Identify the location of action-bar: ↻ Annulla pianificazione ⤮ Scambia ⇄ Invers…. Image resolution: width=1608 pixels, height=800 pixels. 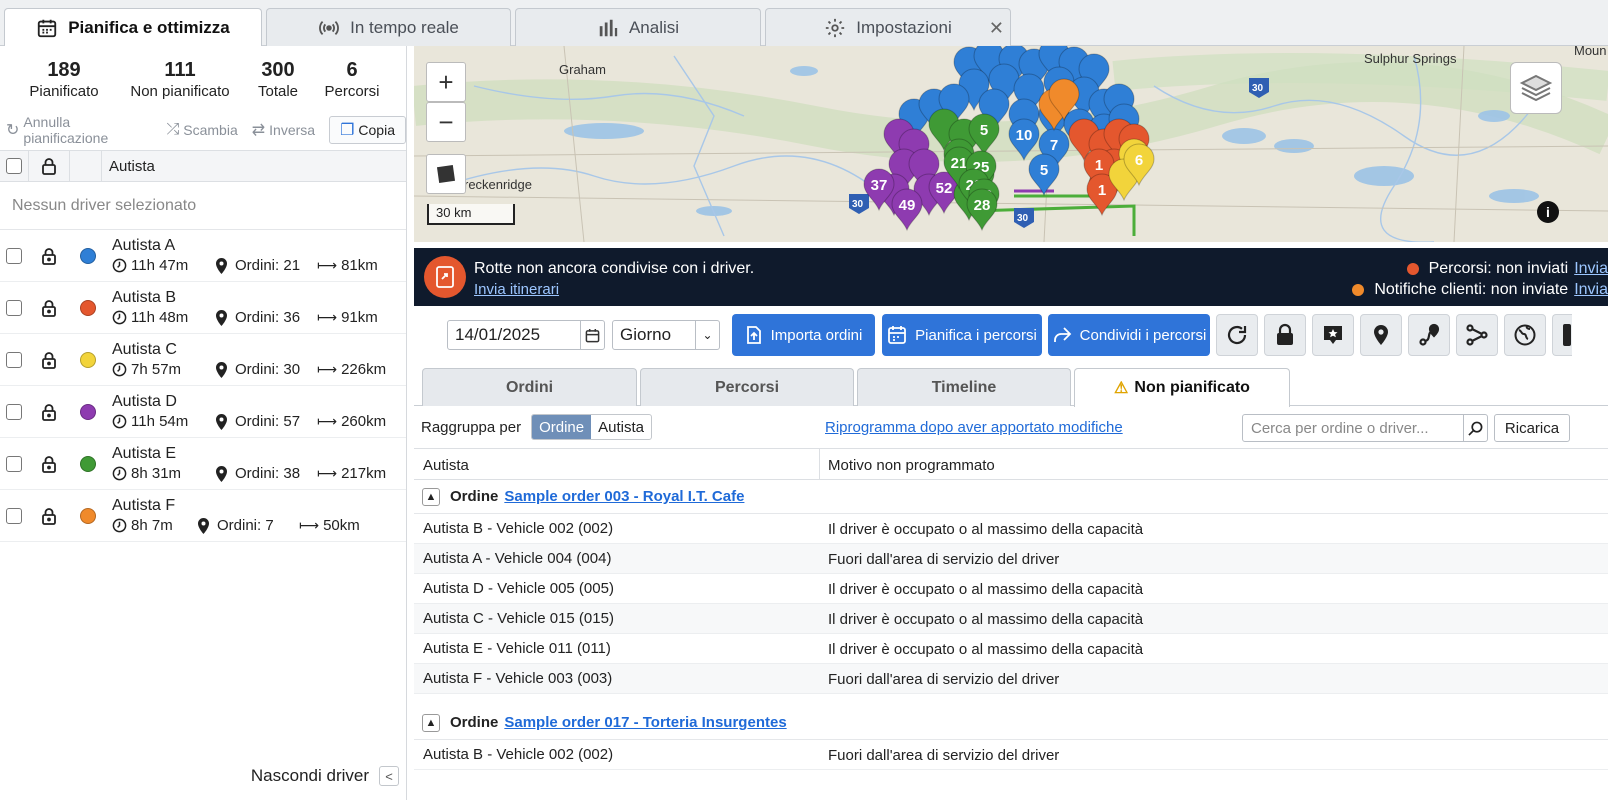
(203, 130).